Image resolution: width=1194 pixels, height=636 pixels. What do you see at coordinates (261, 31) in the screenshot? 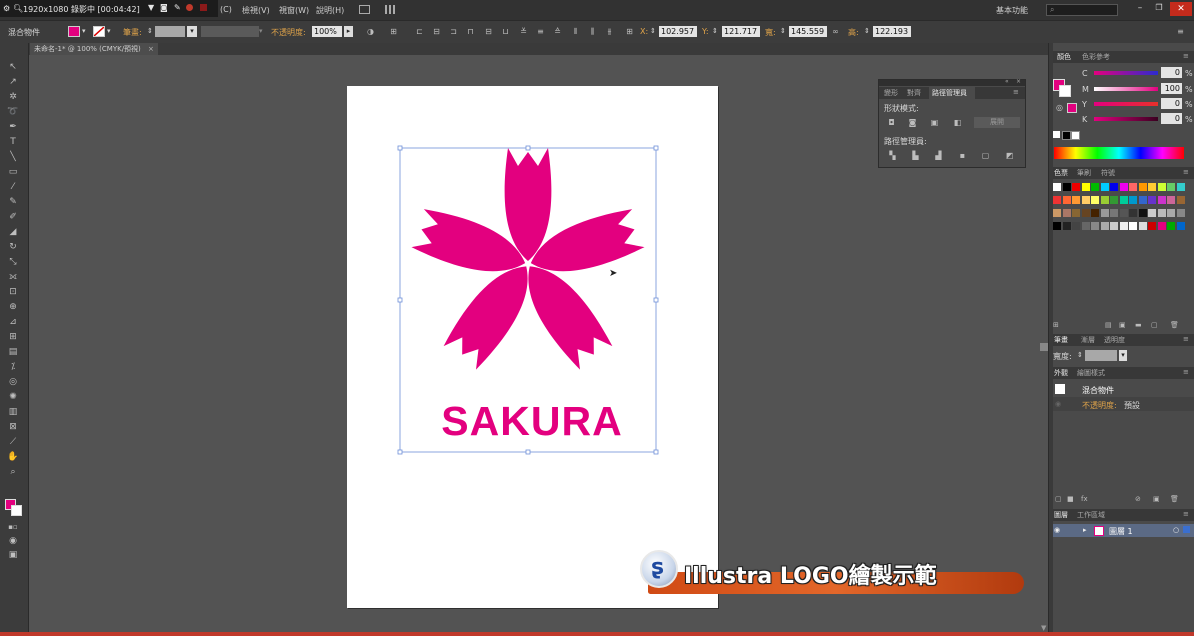
I see `profile-dropdown-icon: ▾` at bounding box center [261, 31].